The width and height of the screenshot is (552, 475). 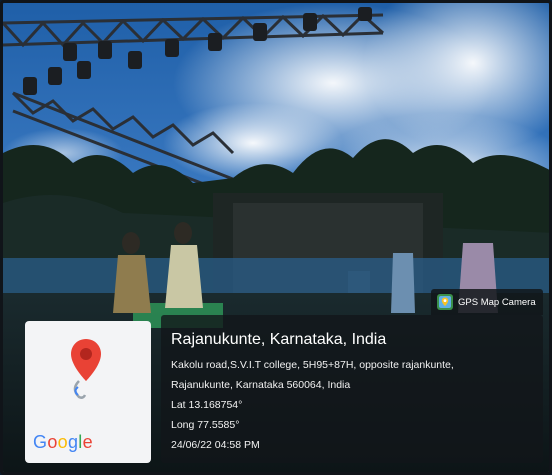 I want to click on google-logo: Google, so click(x=63, y=442).